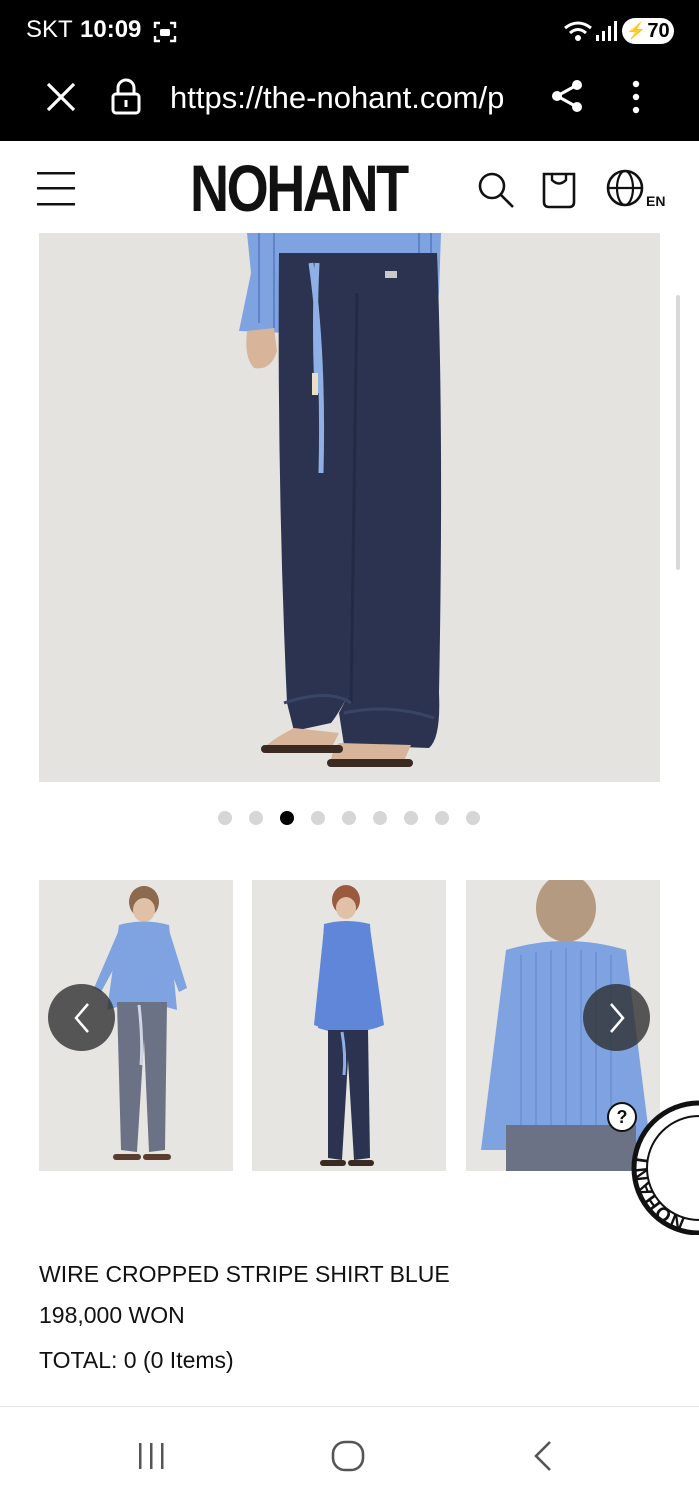  What do you see at coordinates (678, 432) in the screenshot?
I see `scroll-indicator` at bounding box center [678, 432].